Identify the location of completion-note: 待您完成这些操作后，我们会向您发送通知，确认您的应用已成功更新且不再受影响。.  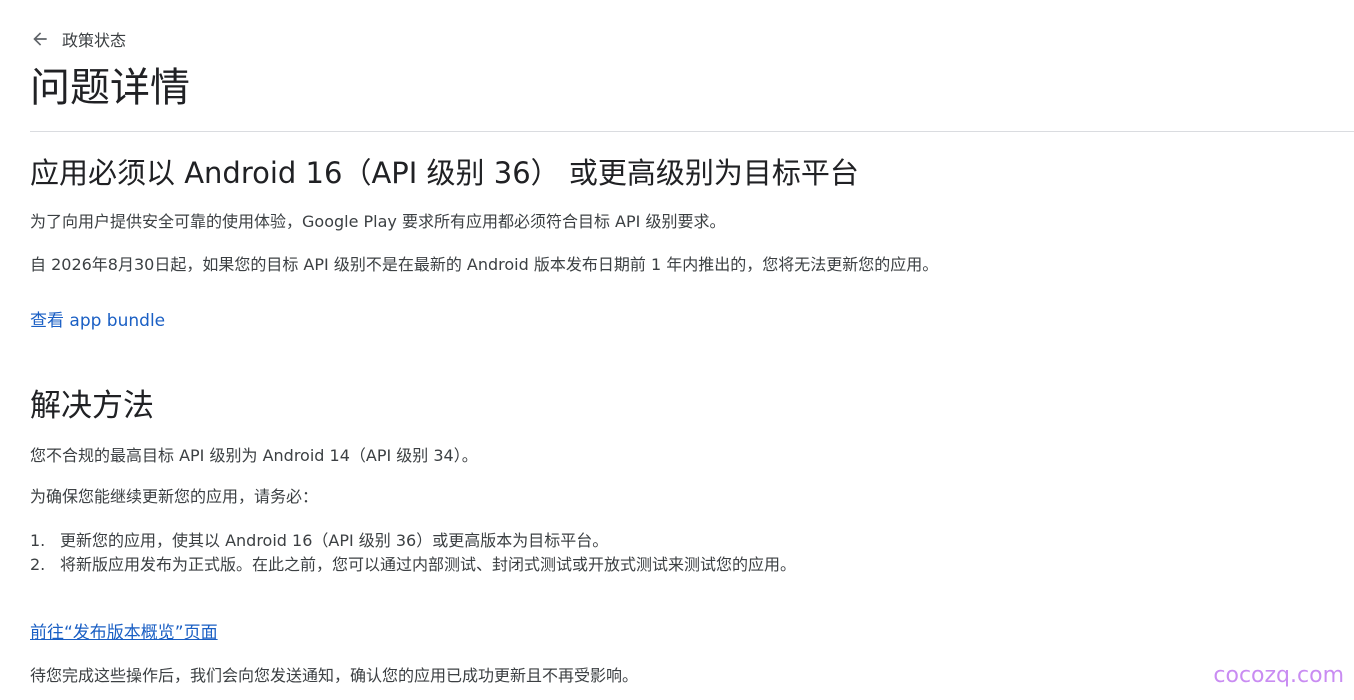
(334, 675).